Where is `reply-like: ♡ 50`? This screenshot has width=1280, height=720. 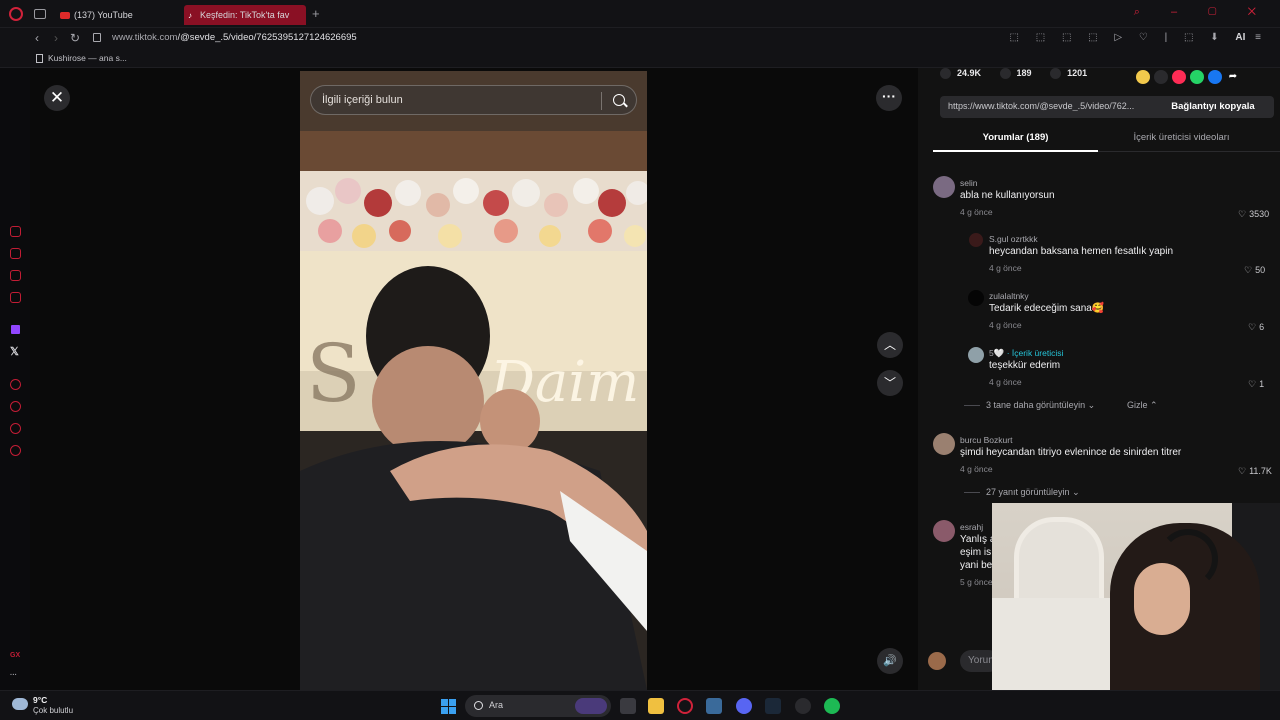
reply-like: ♡ 50 is located at coordinates (1254, 270).